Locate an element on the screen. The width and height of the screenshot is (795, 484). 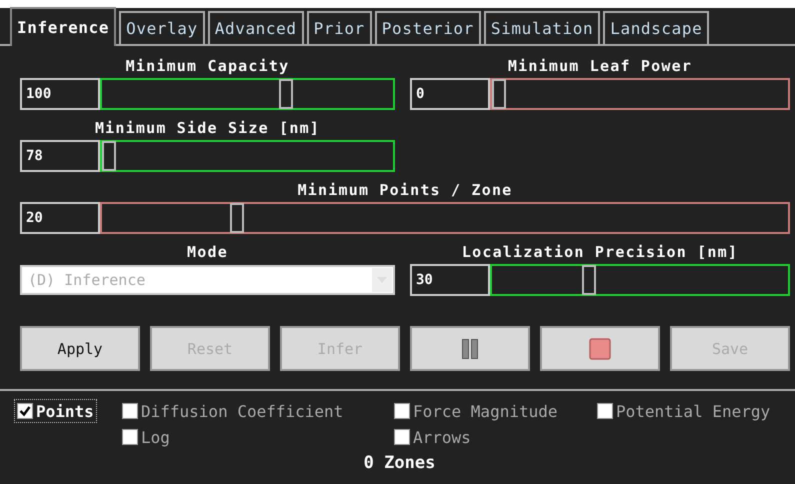
action-button: Apply is located at coordinates (80, 348).